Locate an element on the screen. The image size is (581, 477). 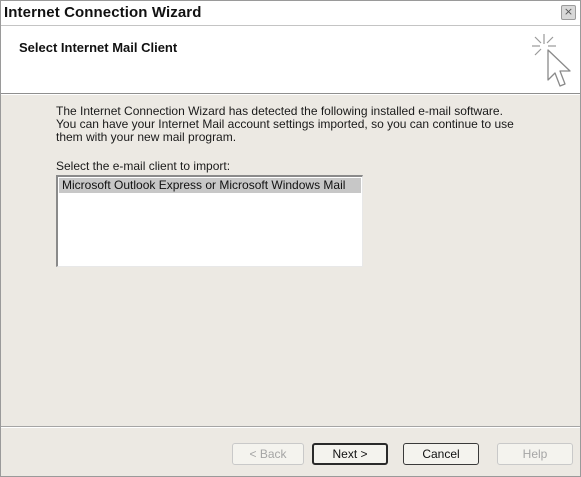
header-divider is located at coordinates (290, 94).